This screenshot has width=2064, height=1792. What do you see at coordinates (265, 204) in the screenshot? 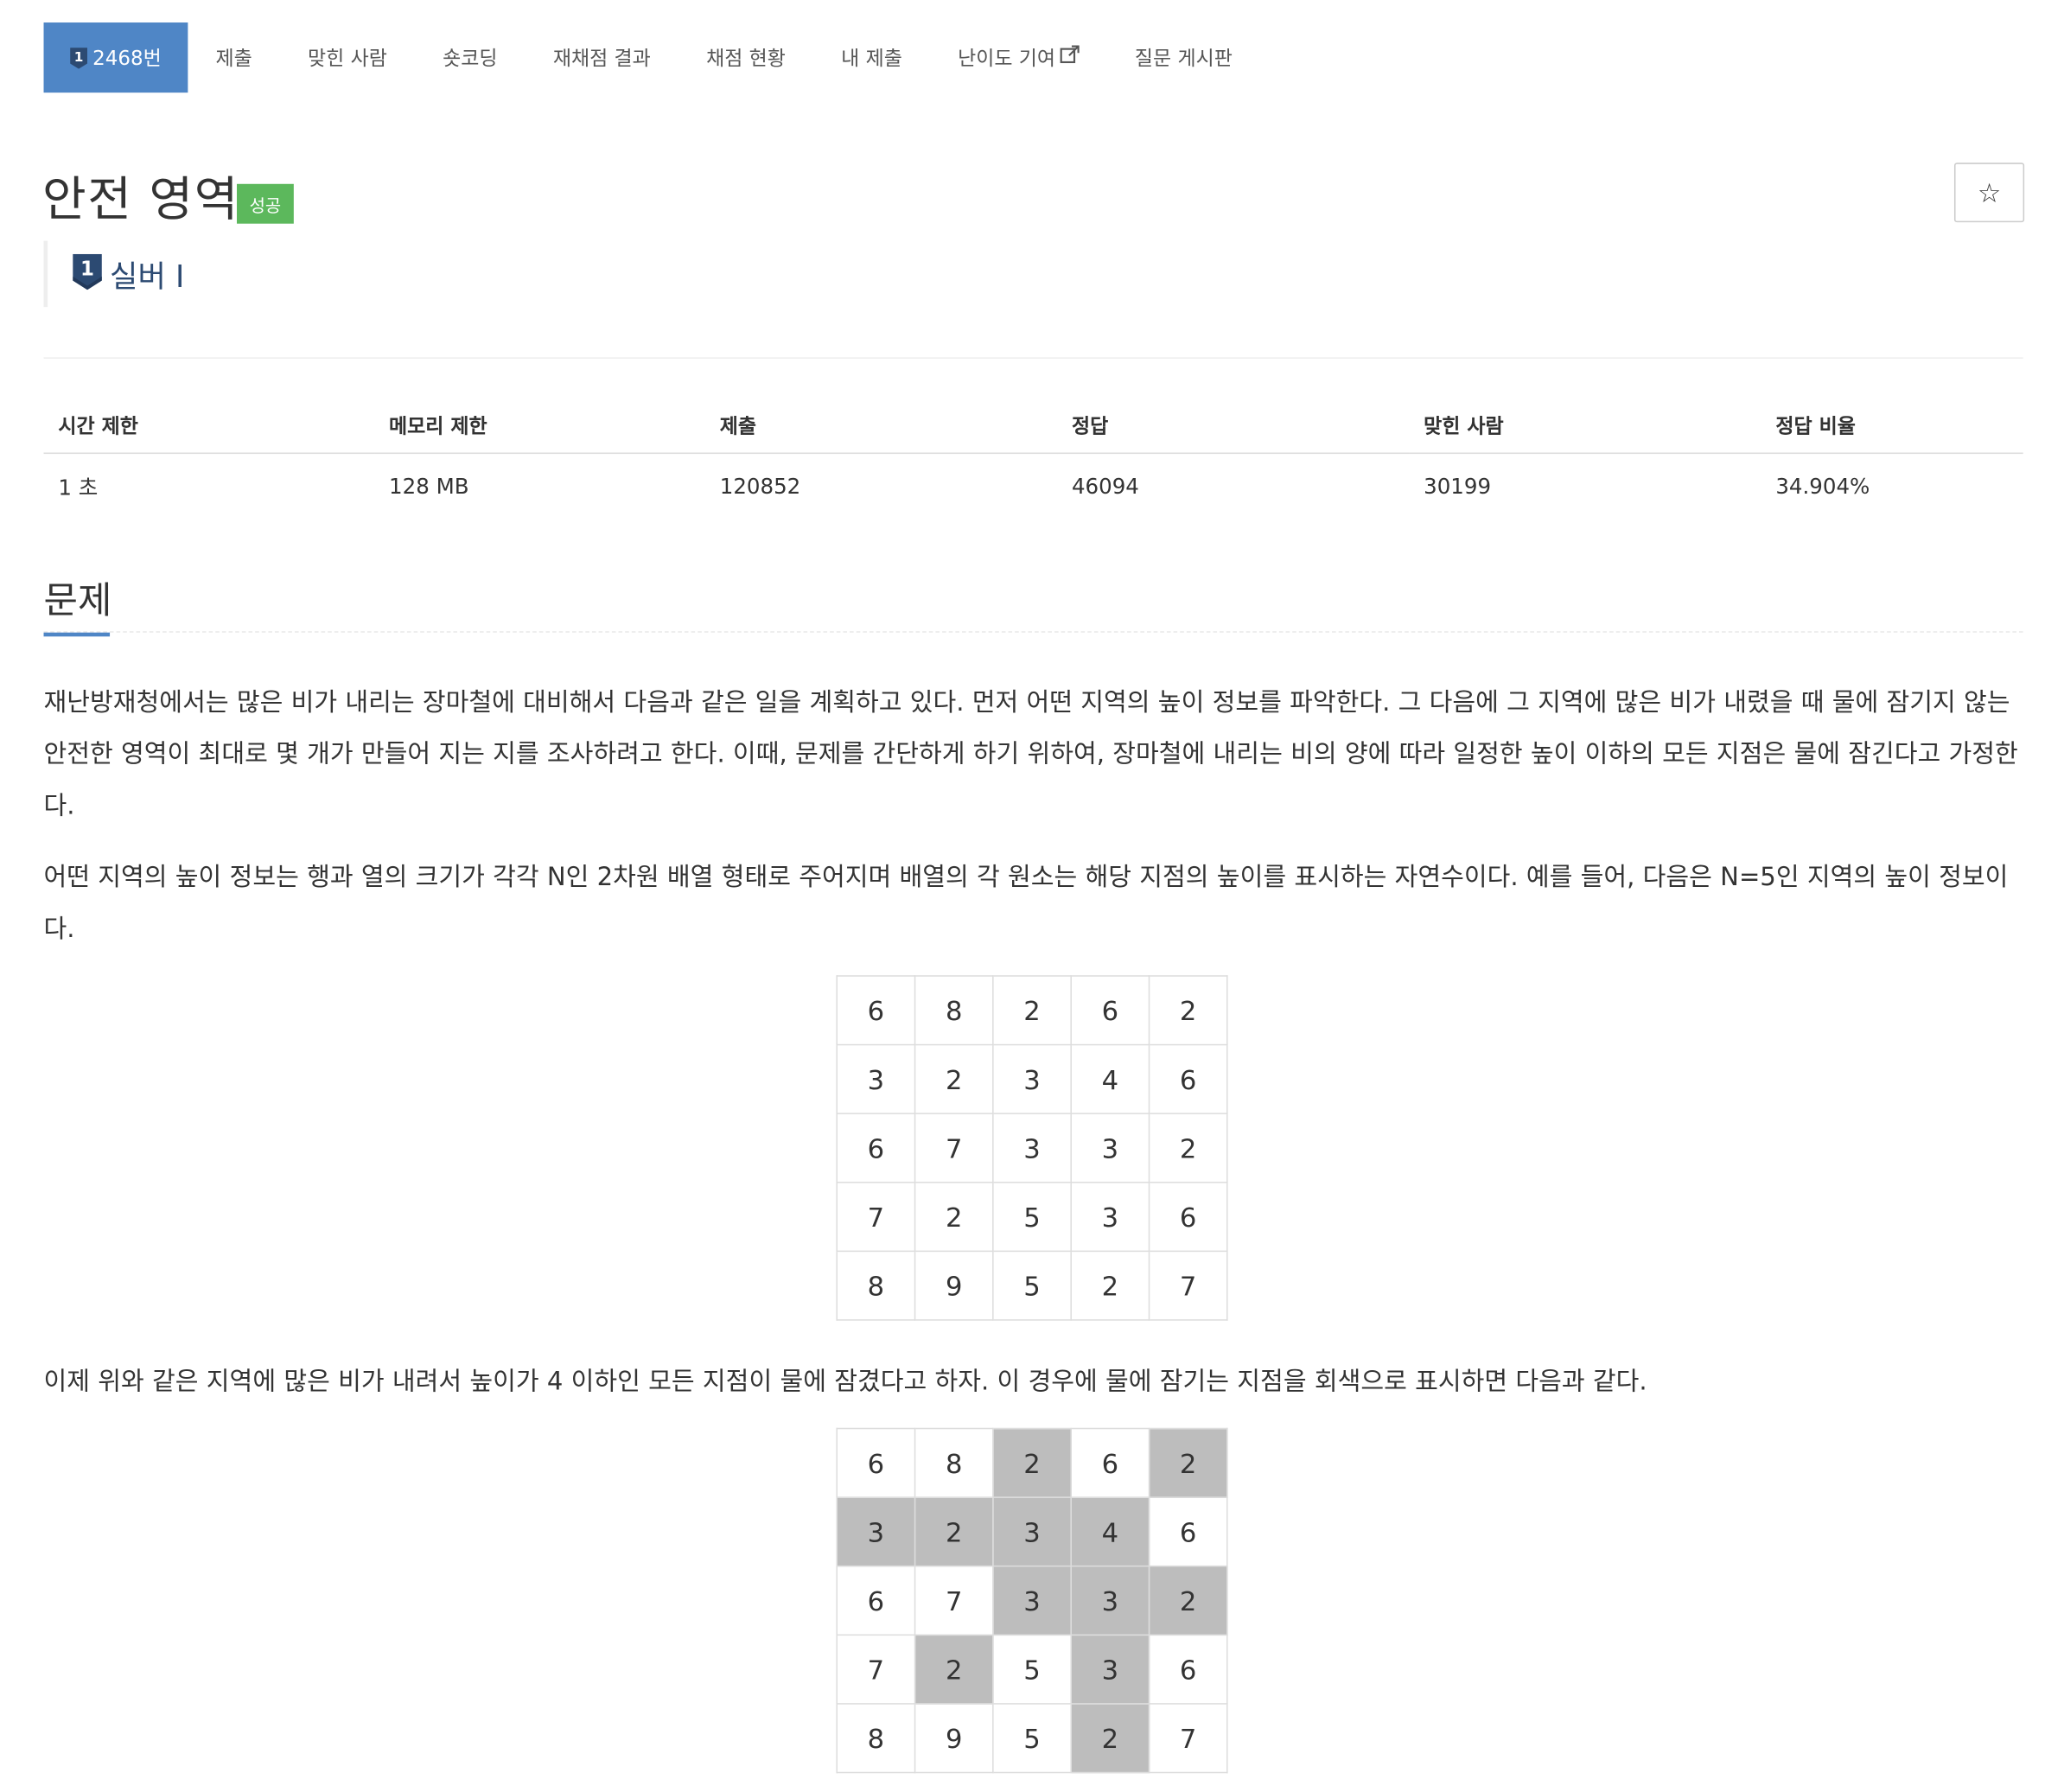
I see `status-badge: 성공` at bounding box center [265, 204].